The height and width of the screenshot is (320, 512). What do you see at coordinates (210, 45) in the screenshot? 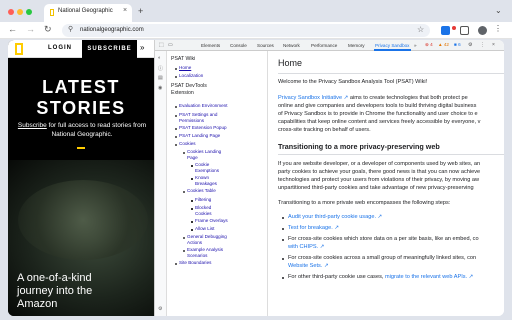
I see `tab-elements: Elements` at bounding box center [210, 45].